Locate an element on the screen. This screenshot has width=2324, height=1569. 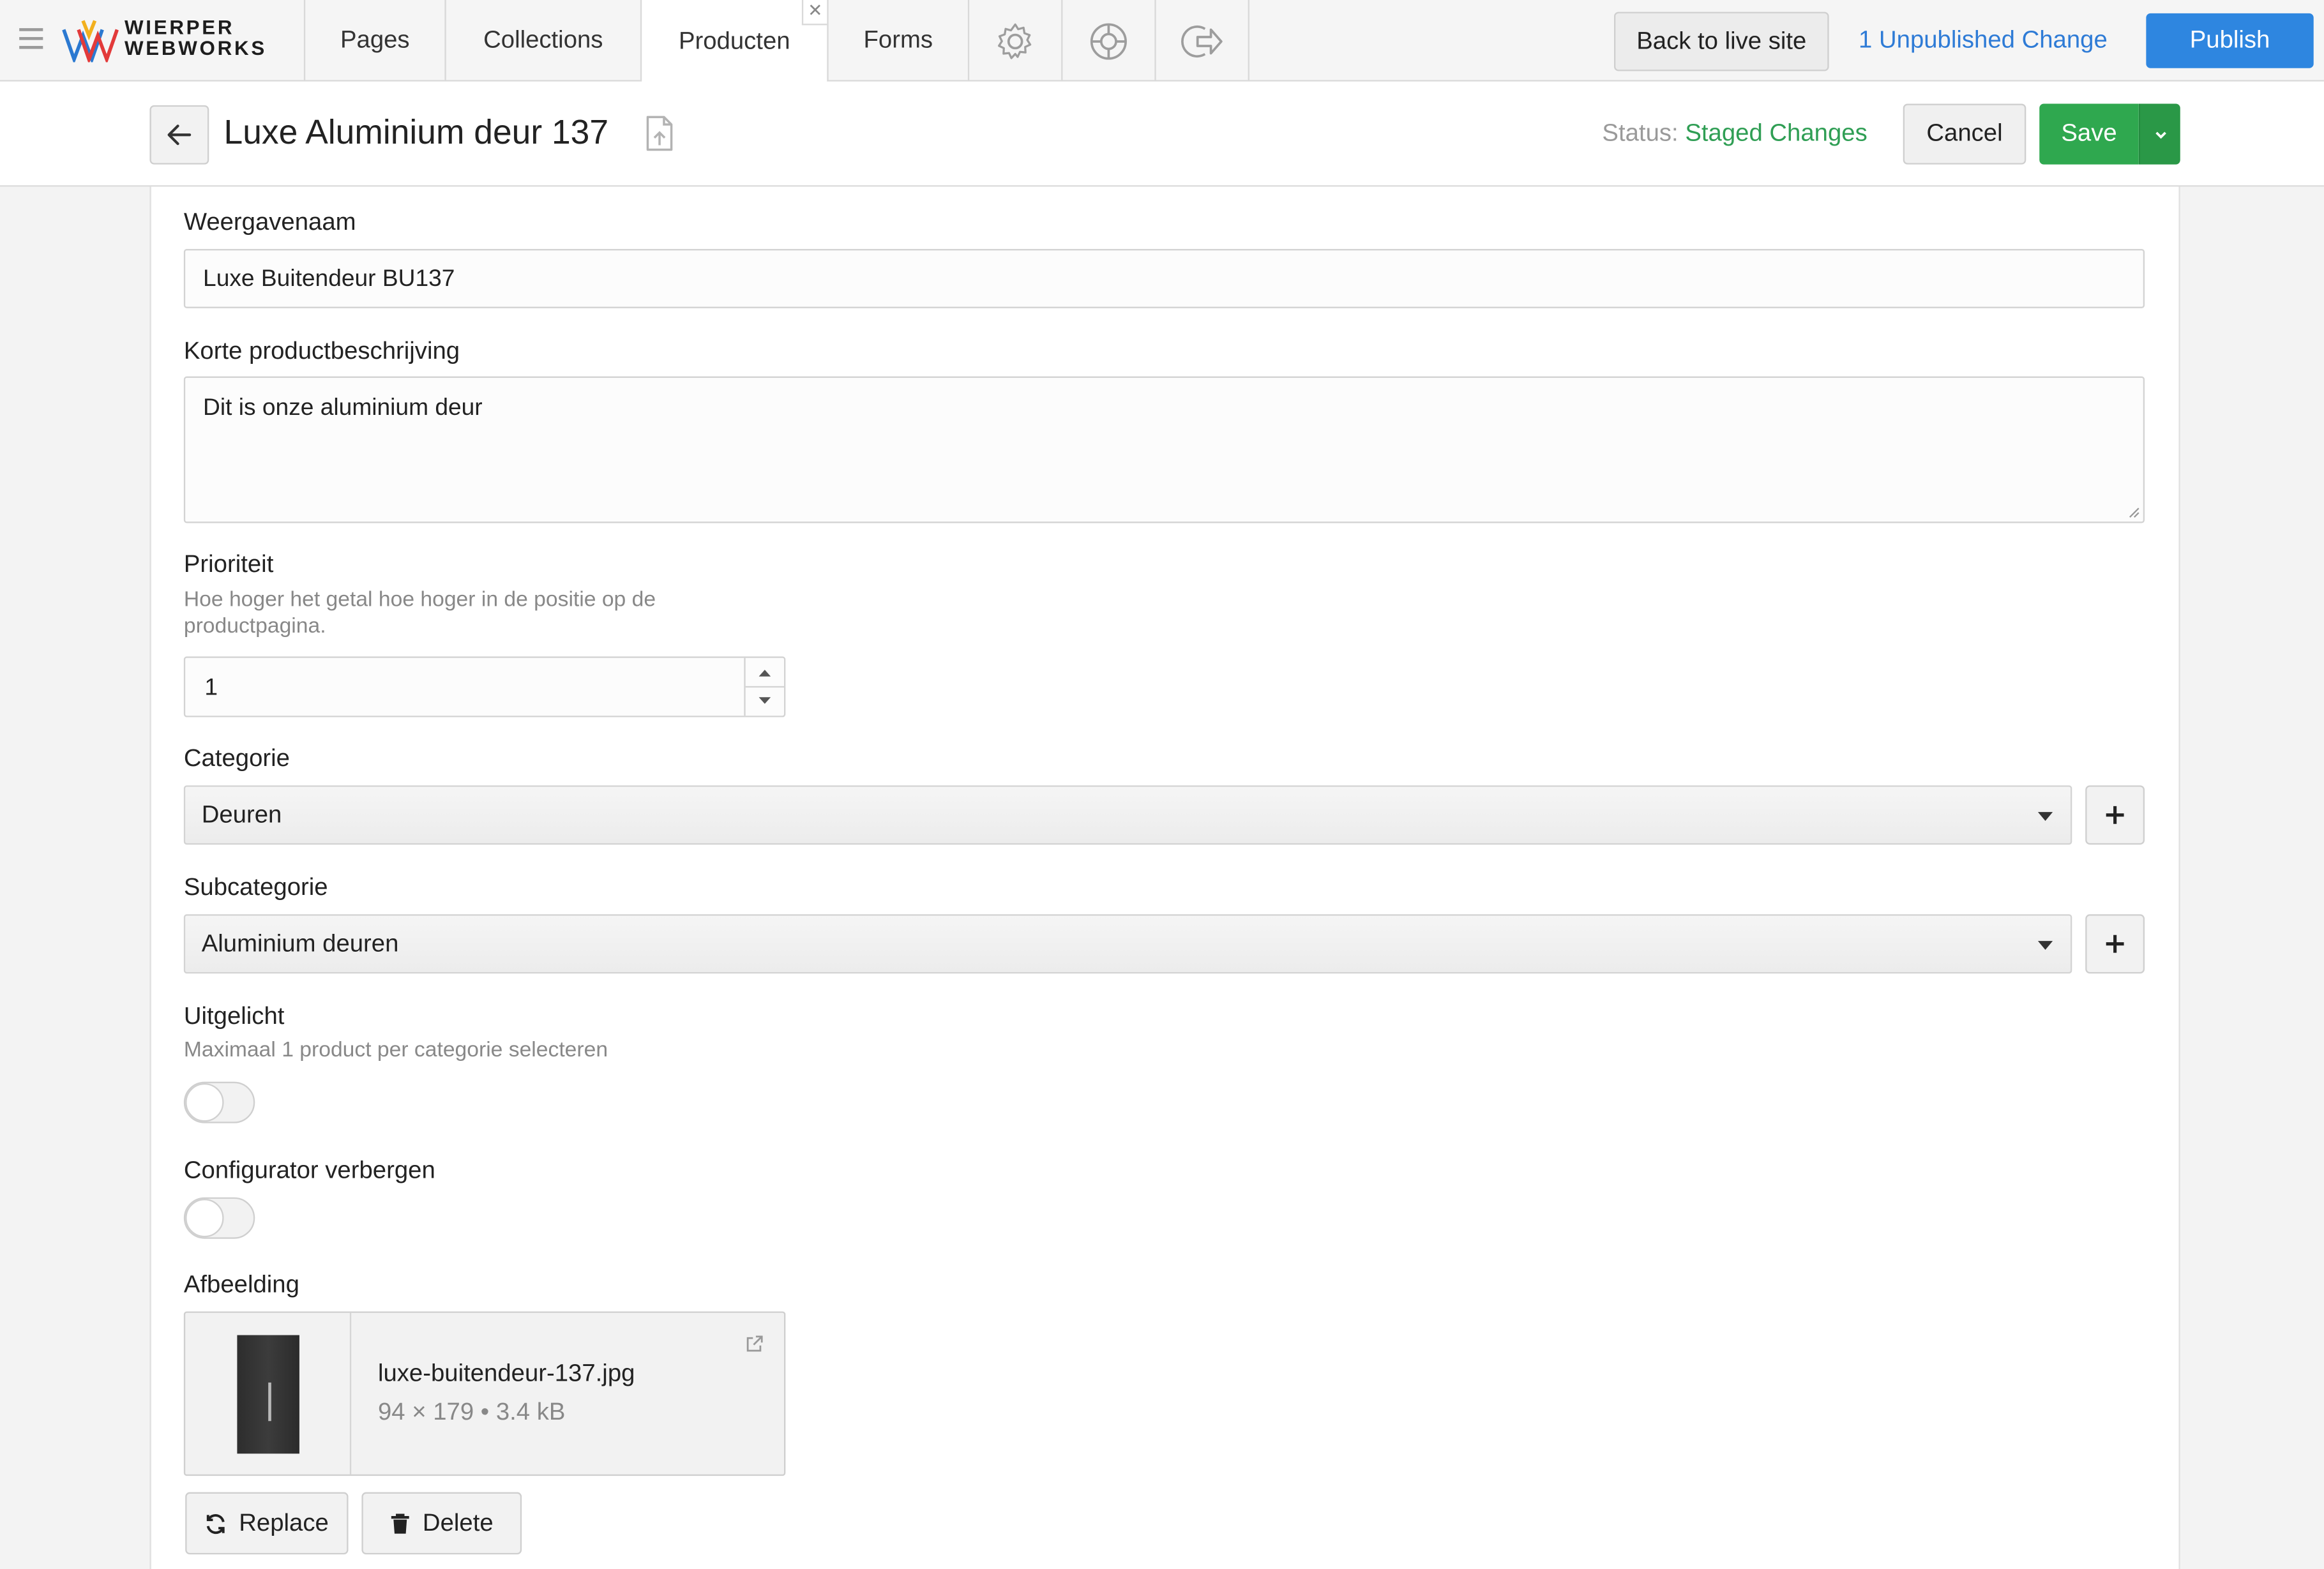
status-indicator: Status: Staged Changes is located at coordinates (1734, 134).